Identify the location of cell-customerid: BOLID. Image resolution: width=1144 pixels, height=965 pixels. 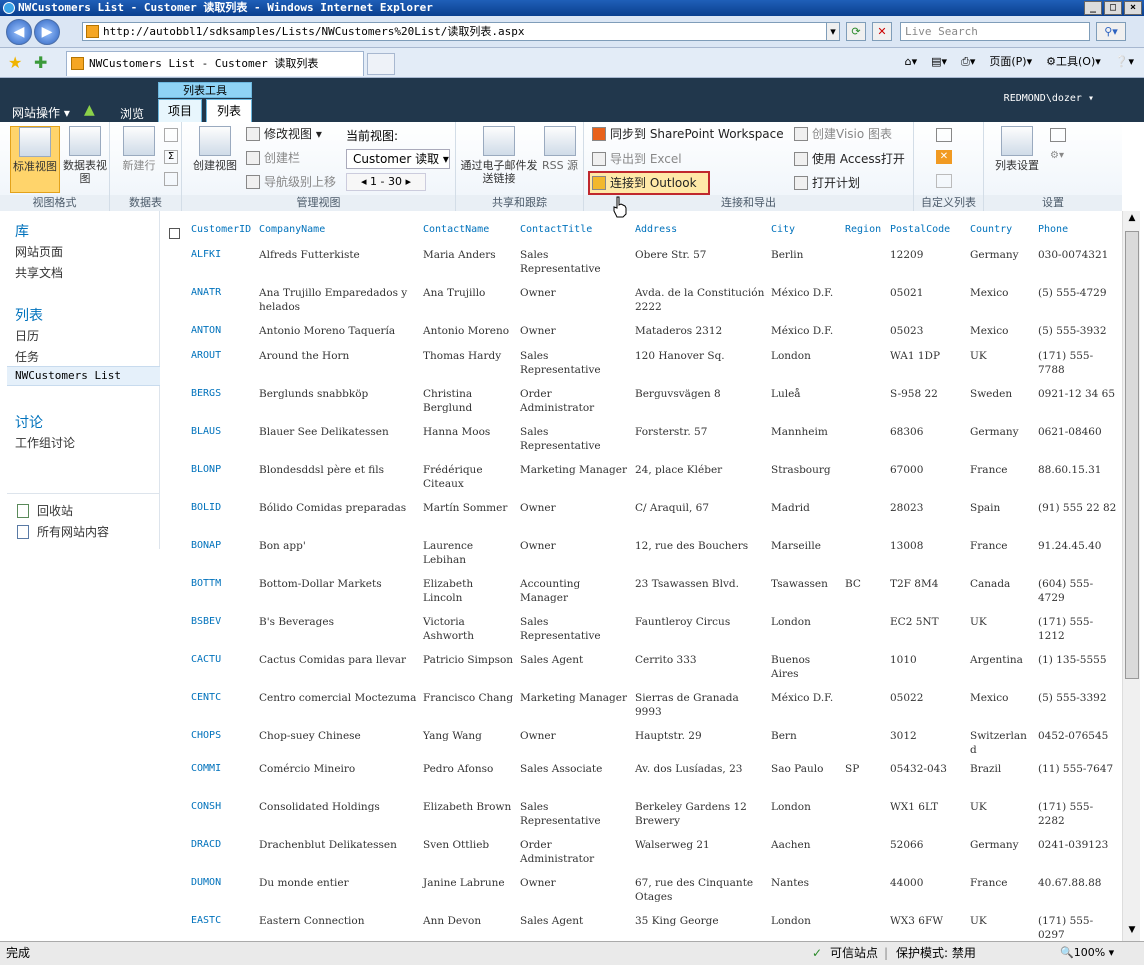
(222, 515).